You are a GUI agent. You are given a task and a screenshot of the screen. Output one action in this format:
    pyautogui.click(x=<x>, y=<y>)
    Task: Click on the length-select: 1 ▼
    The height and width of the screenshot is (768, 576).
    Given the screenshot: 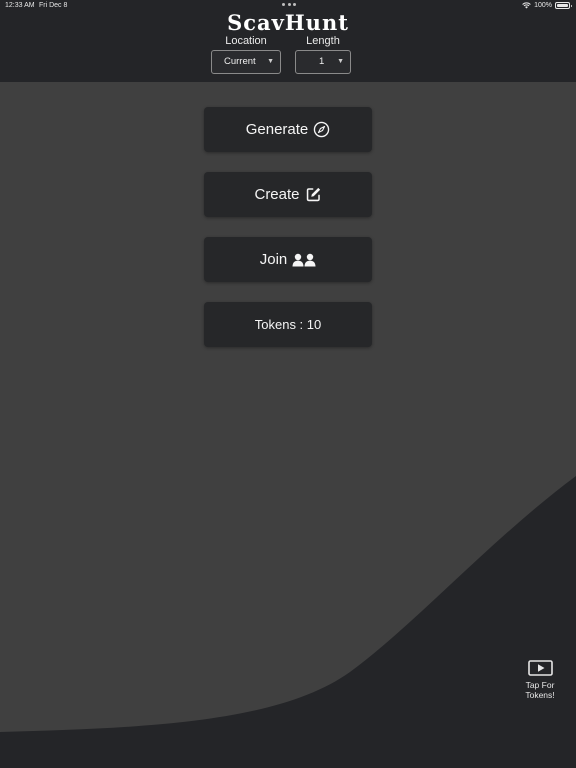 What is the action you would take?
    pyautogui.click(x=323, y=62)
    